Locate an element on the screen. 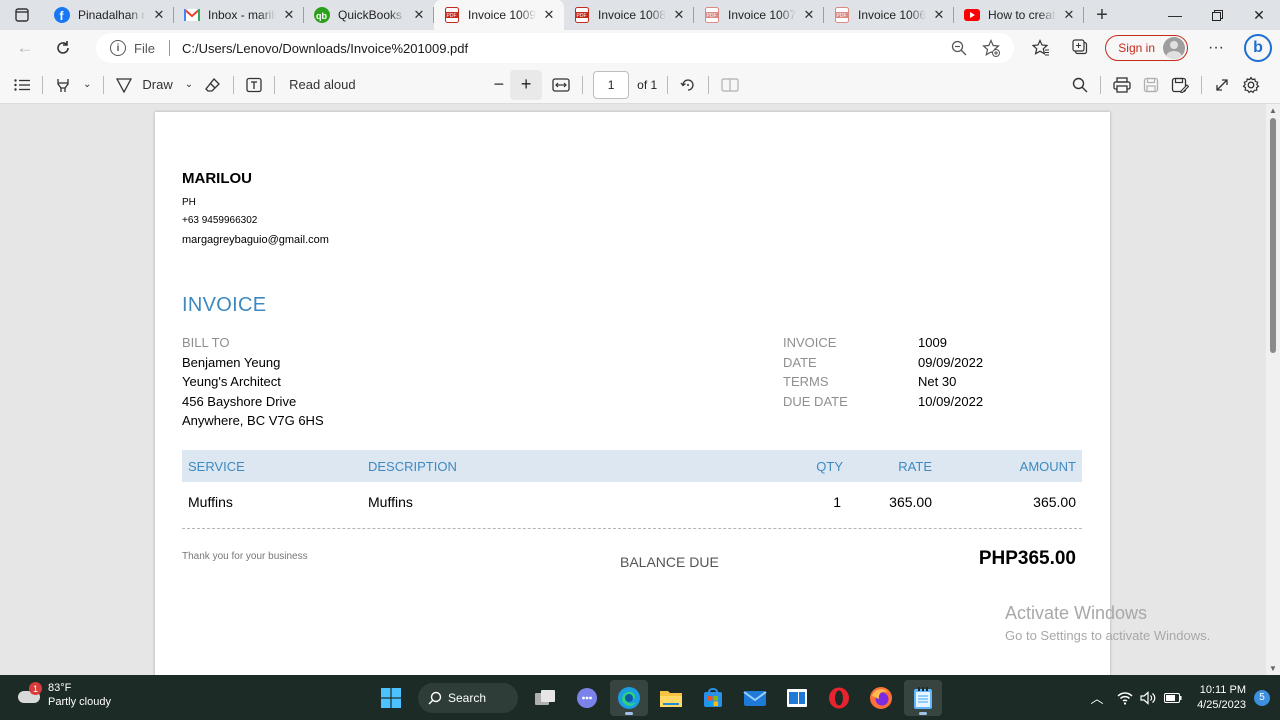 Image resolution: width=1280 pixels, height=720 pixels. notepad-button is located at coordinates (923, 698).